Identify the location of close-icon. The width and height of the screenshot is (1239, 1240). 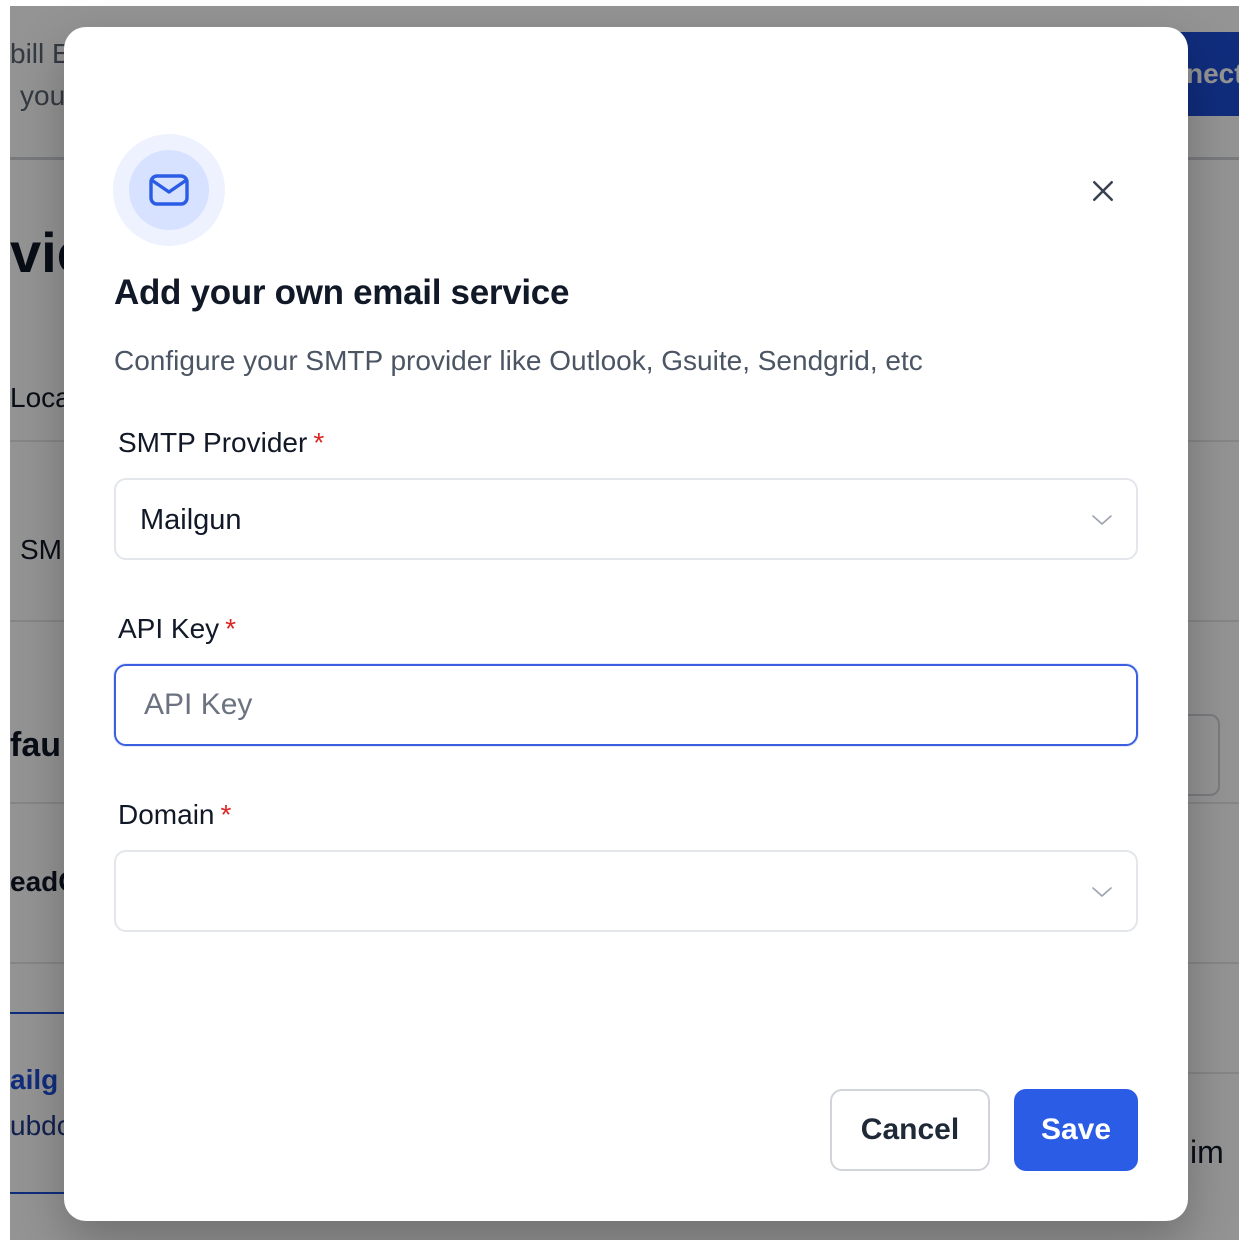
(1103, 191).